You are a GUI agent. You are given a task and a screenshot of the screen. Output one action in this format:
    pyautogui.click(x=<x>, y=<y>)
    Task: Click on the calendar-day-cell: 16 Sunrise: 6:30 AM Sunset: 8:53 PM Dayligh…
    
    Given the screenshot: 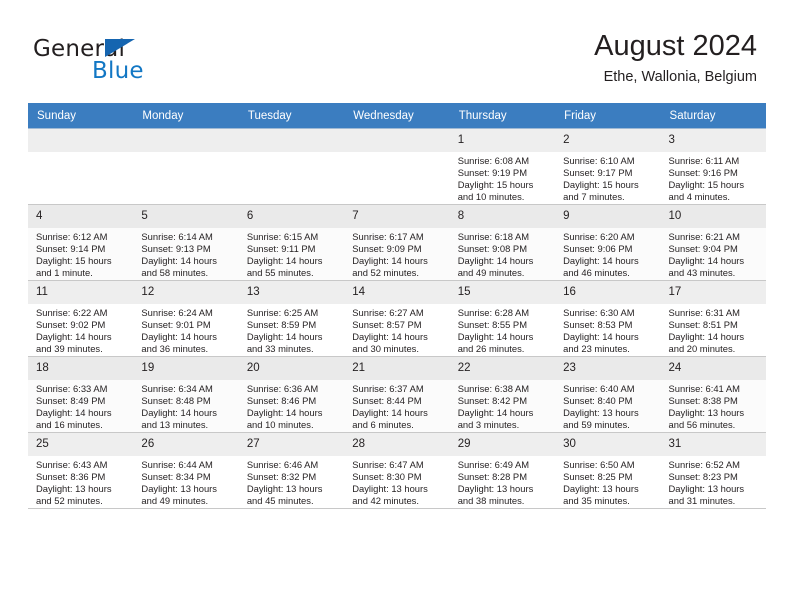 What is the action you would take?
    pyautogui.click(x=608, y=318)
    